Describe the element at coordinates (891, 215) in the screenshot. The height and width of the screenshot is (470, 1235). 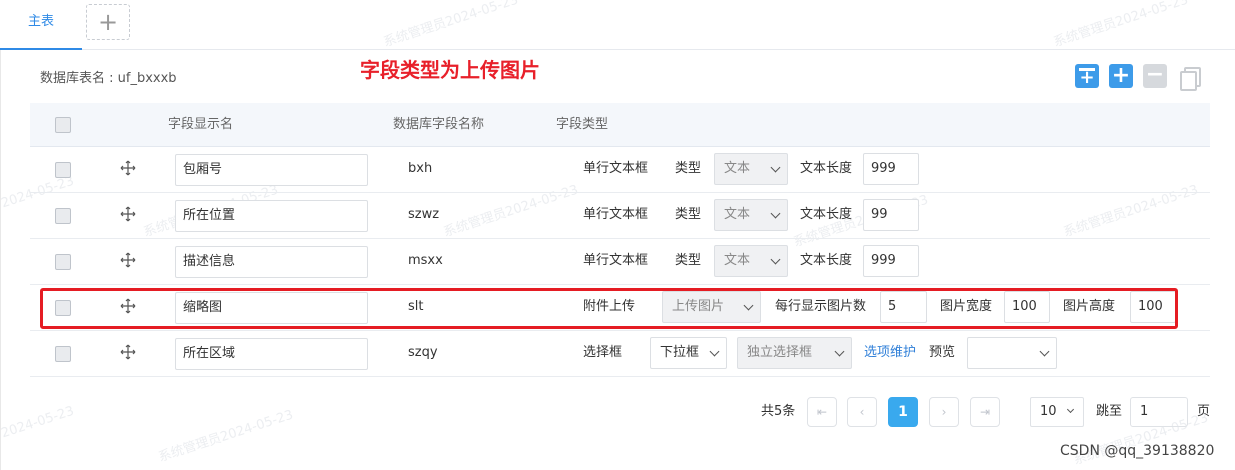
I see `text-length-input: 99` at that location.